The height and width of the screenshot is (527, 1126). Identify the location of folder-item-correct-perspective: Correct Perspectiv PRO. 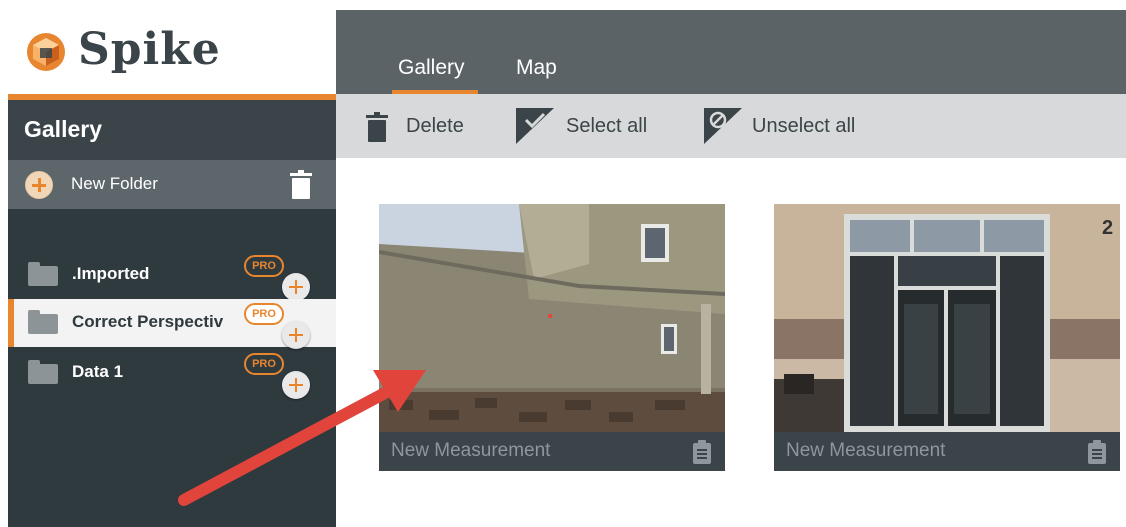
(172, 324).